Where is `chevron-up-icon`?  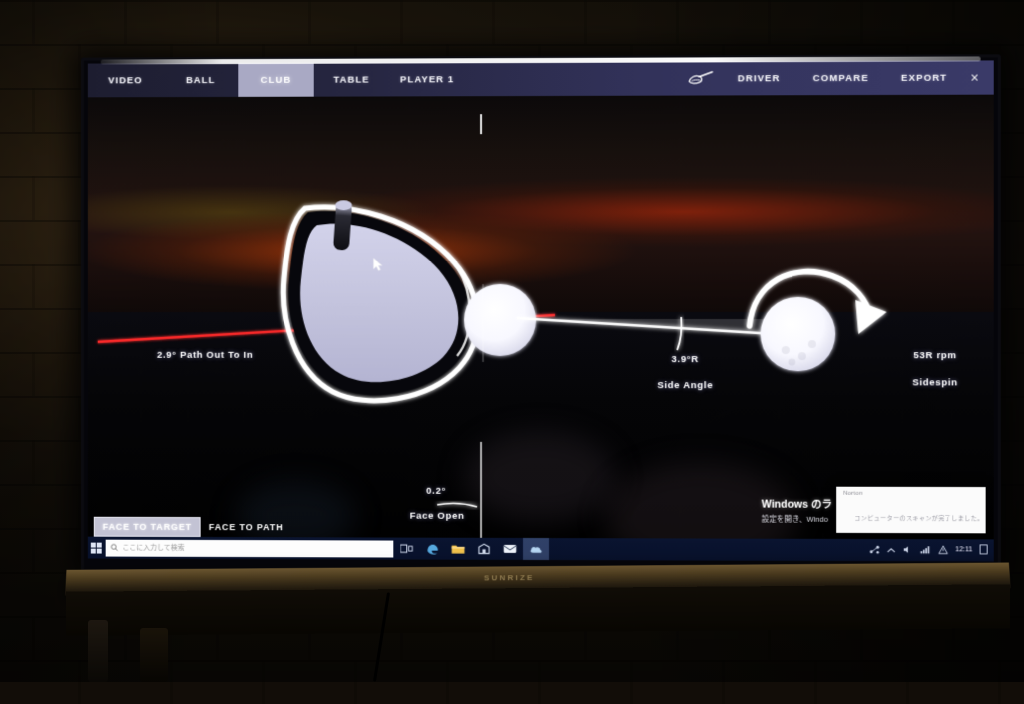
chevron-up-icon is located at coordinates (891, 550).